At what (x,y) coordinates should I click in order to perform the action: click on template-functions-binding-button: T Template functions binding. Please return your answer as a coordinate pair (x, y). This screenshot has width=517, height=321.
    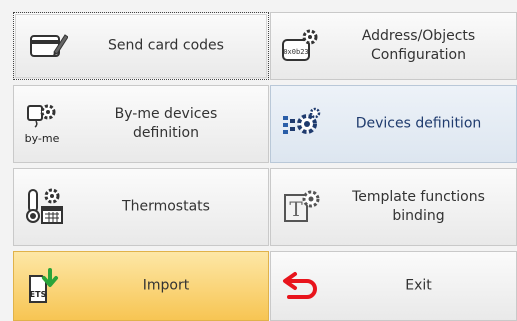
    Looking at the image, I should click on (393, 207).